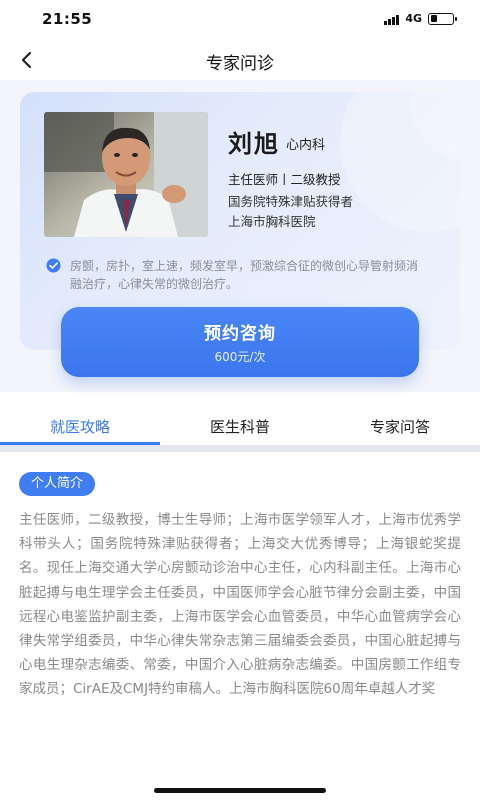 Image resolution: width=480 pixels, height=800 pixels. Describe the element at coordinates (413, 18) in the screenshot. I see `network-type: 4G` at that location.